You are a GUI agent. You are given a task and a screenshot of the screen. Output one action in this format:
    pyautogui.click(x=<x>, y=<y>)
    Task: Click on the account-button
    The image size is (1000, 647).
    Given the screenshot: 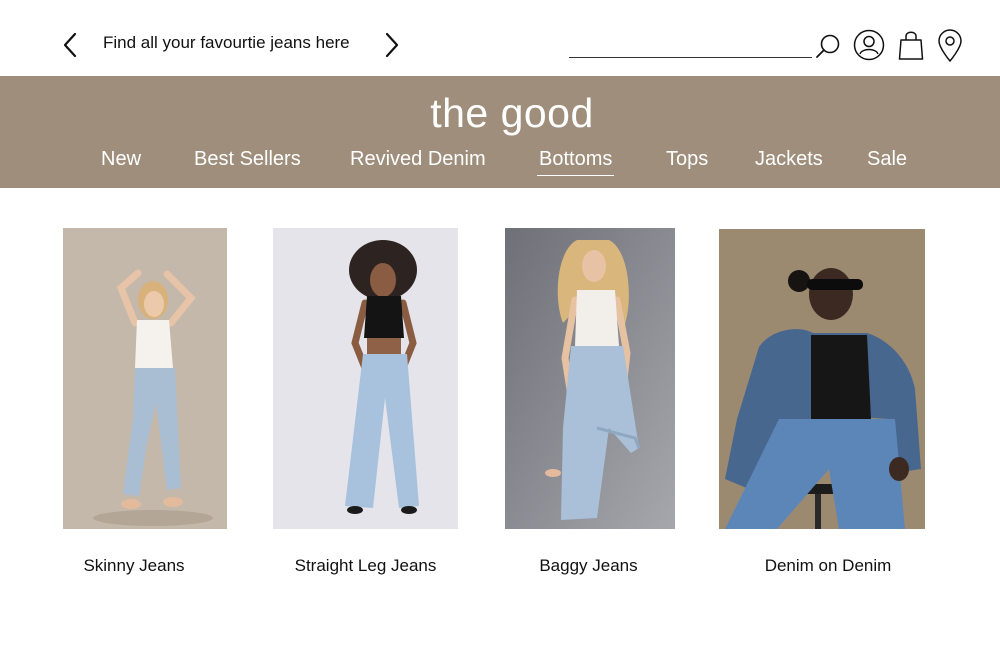 What is the action you would take?
    pyautogui.click(x=869, y=45)
    